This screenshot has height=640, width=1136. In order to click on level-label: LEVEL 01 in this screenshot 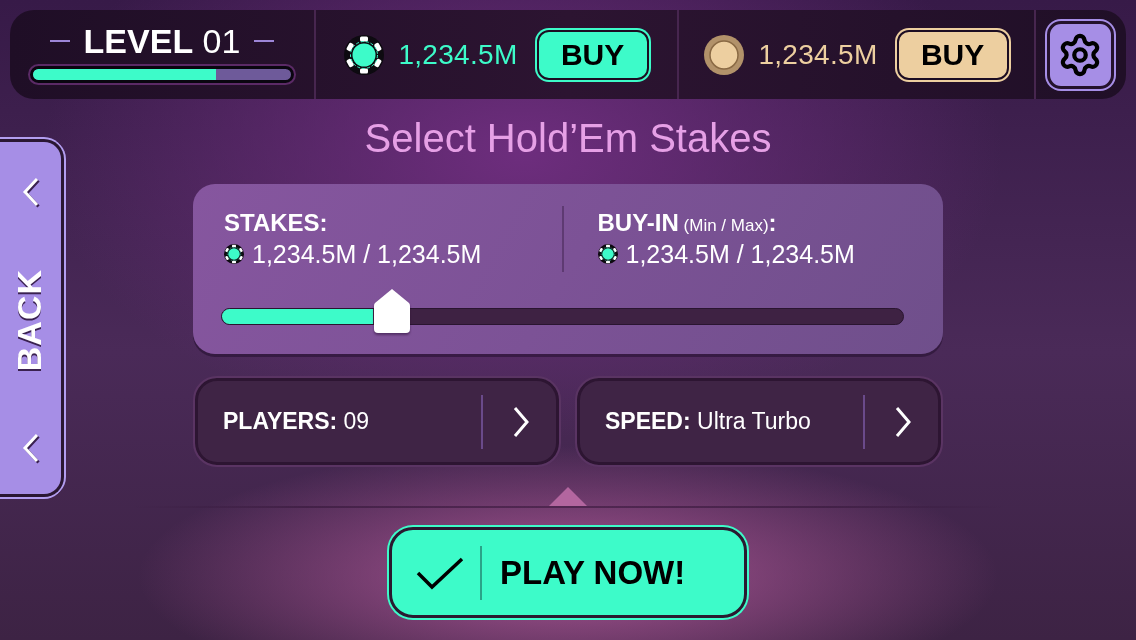, I will do `click(162, 41)`.